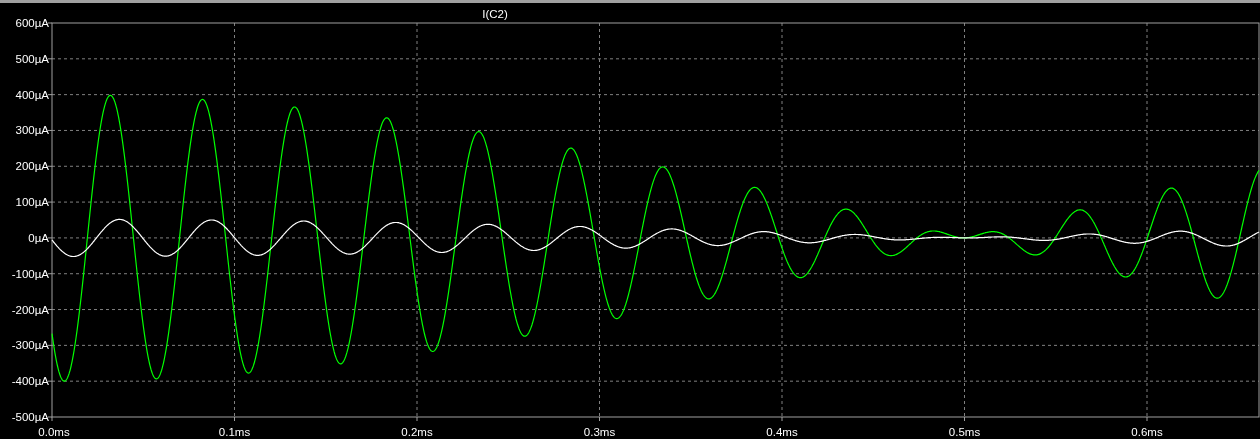 The image size is (1260, 439). I want to click on y-axis-label: -100µA, so click(30, 273).